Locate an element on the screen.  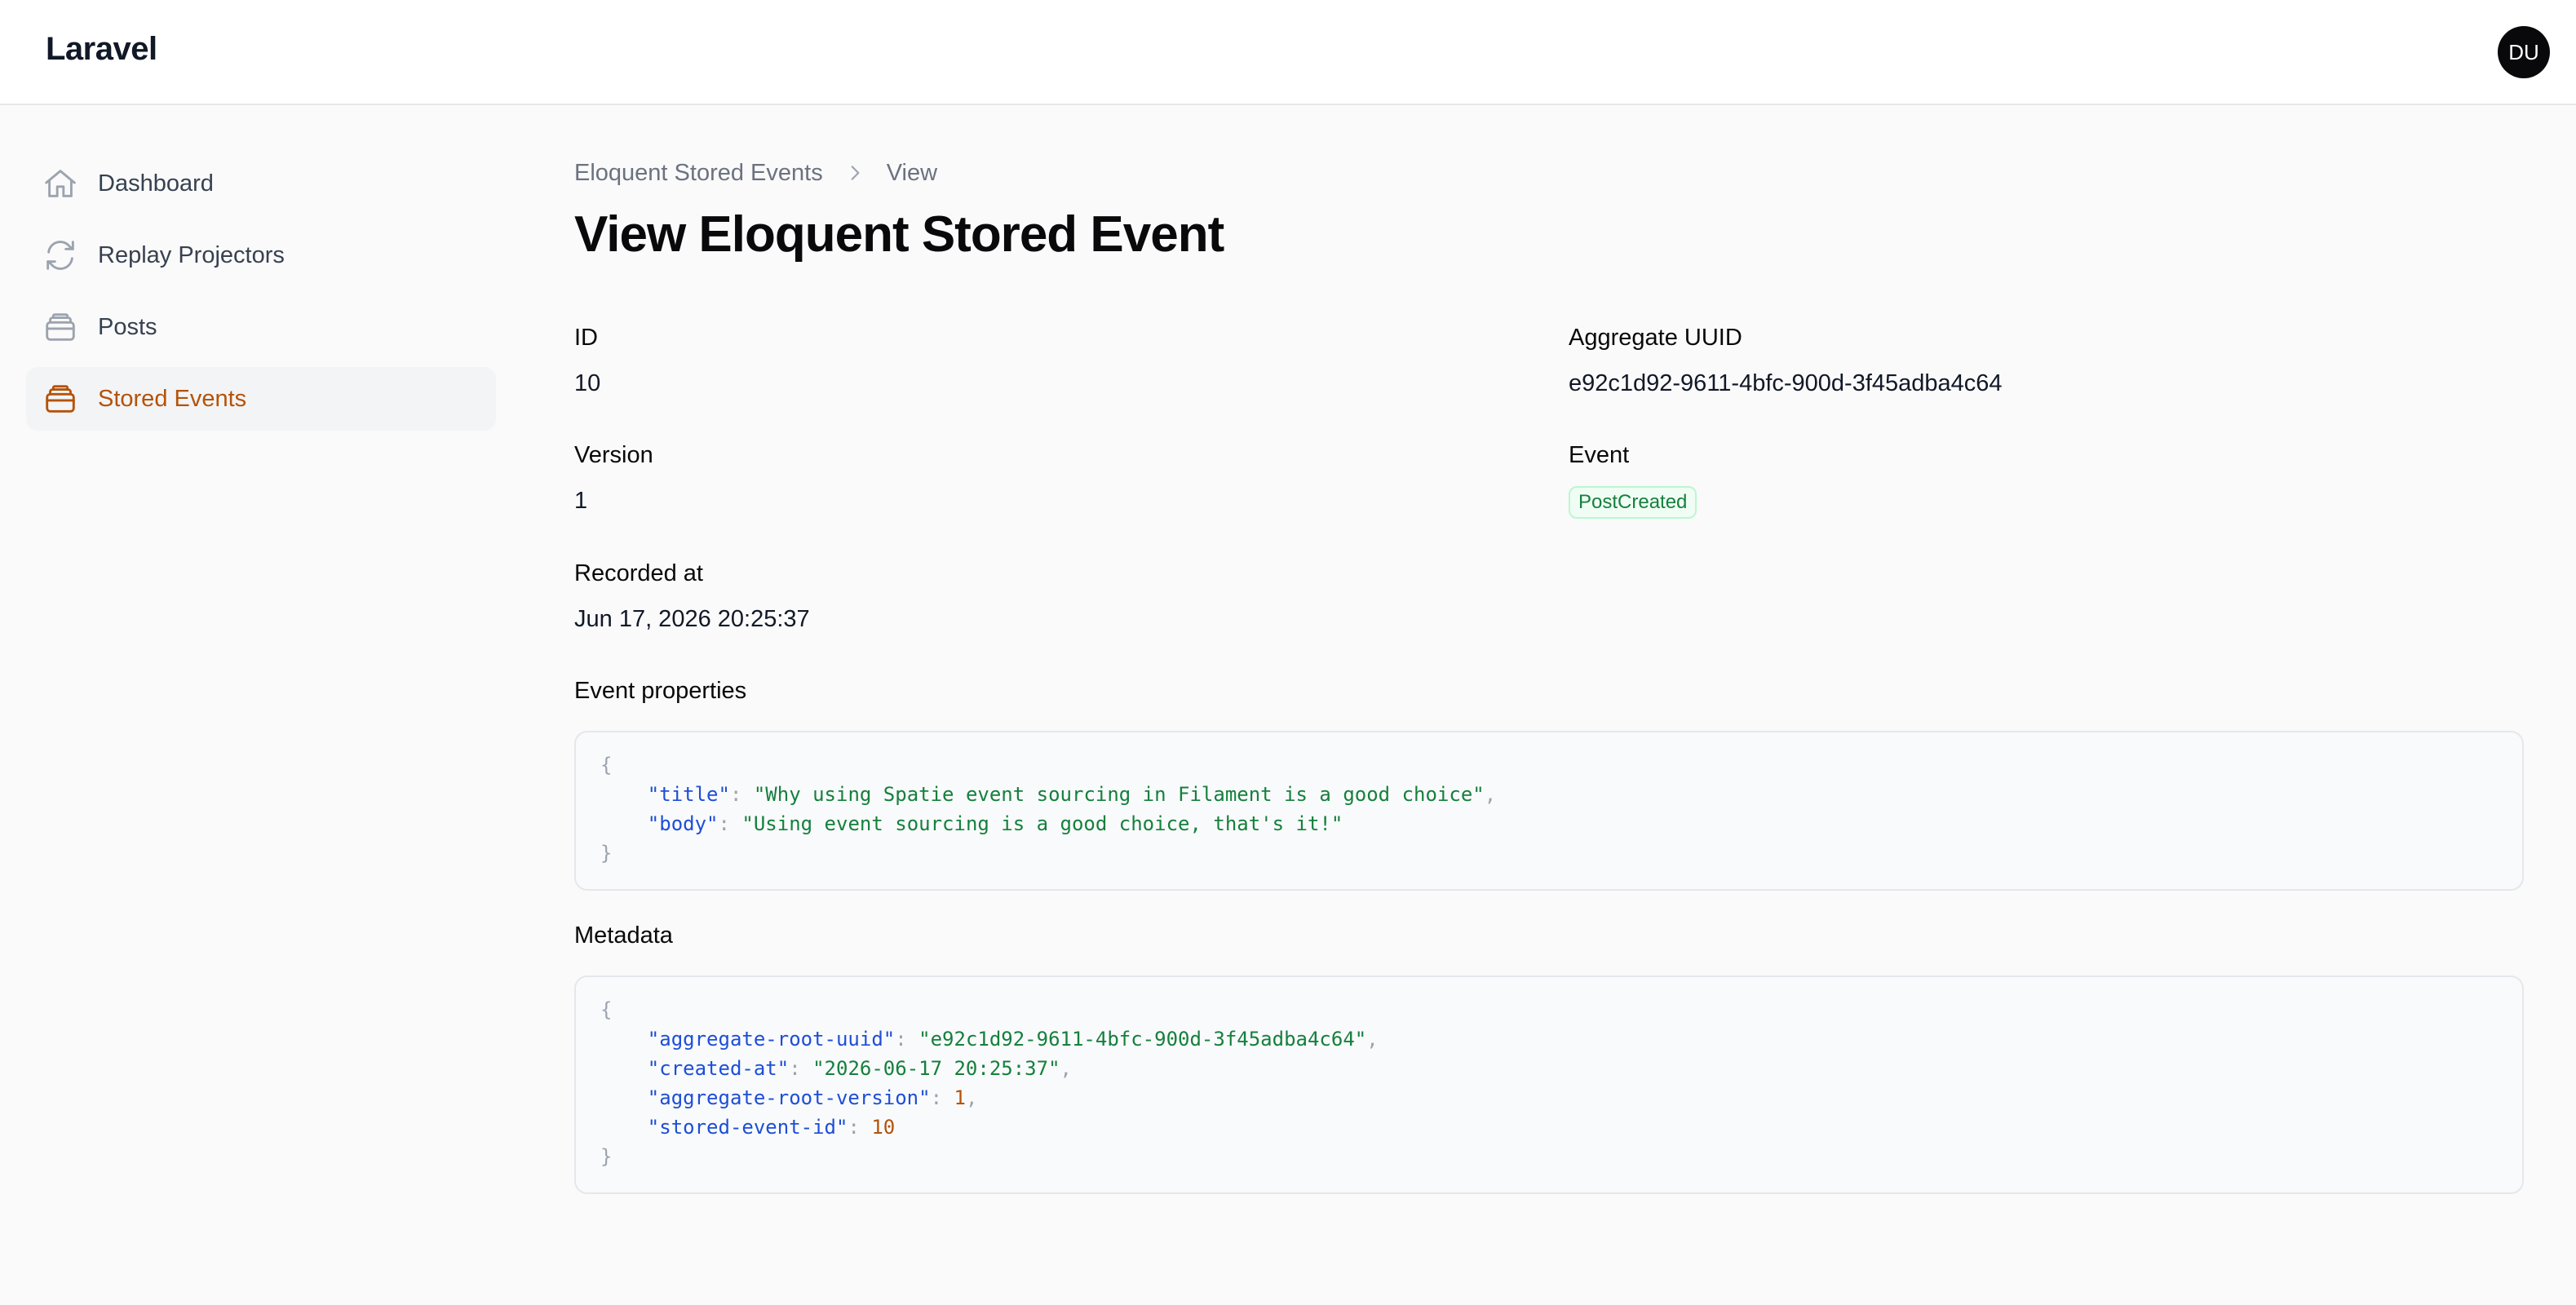
field-label: Version is located at coordinates (613, 455).